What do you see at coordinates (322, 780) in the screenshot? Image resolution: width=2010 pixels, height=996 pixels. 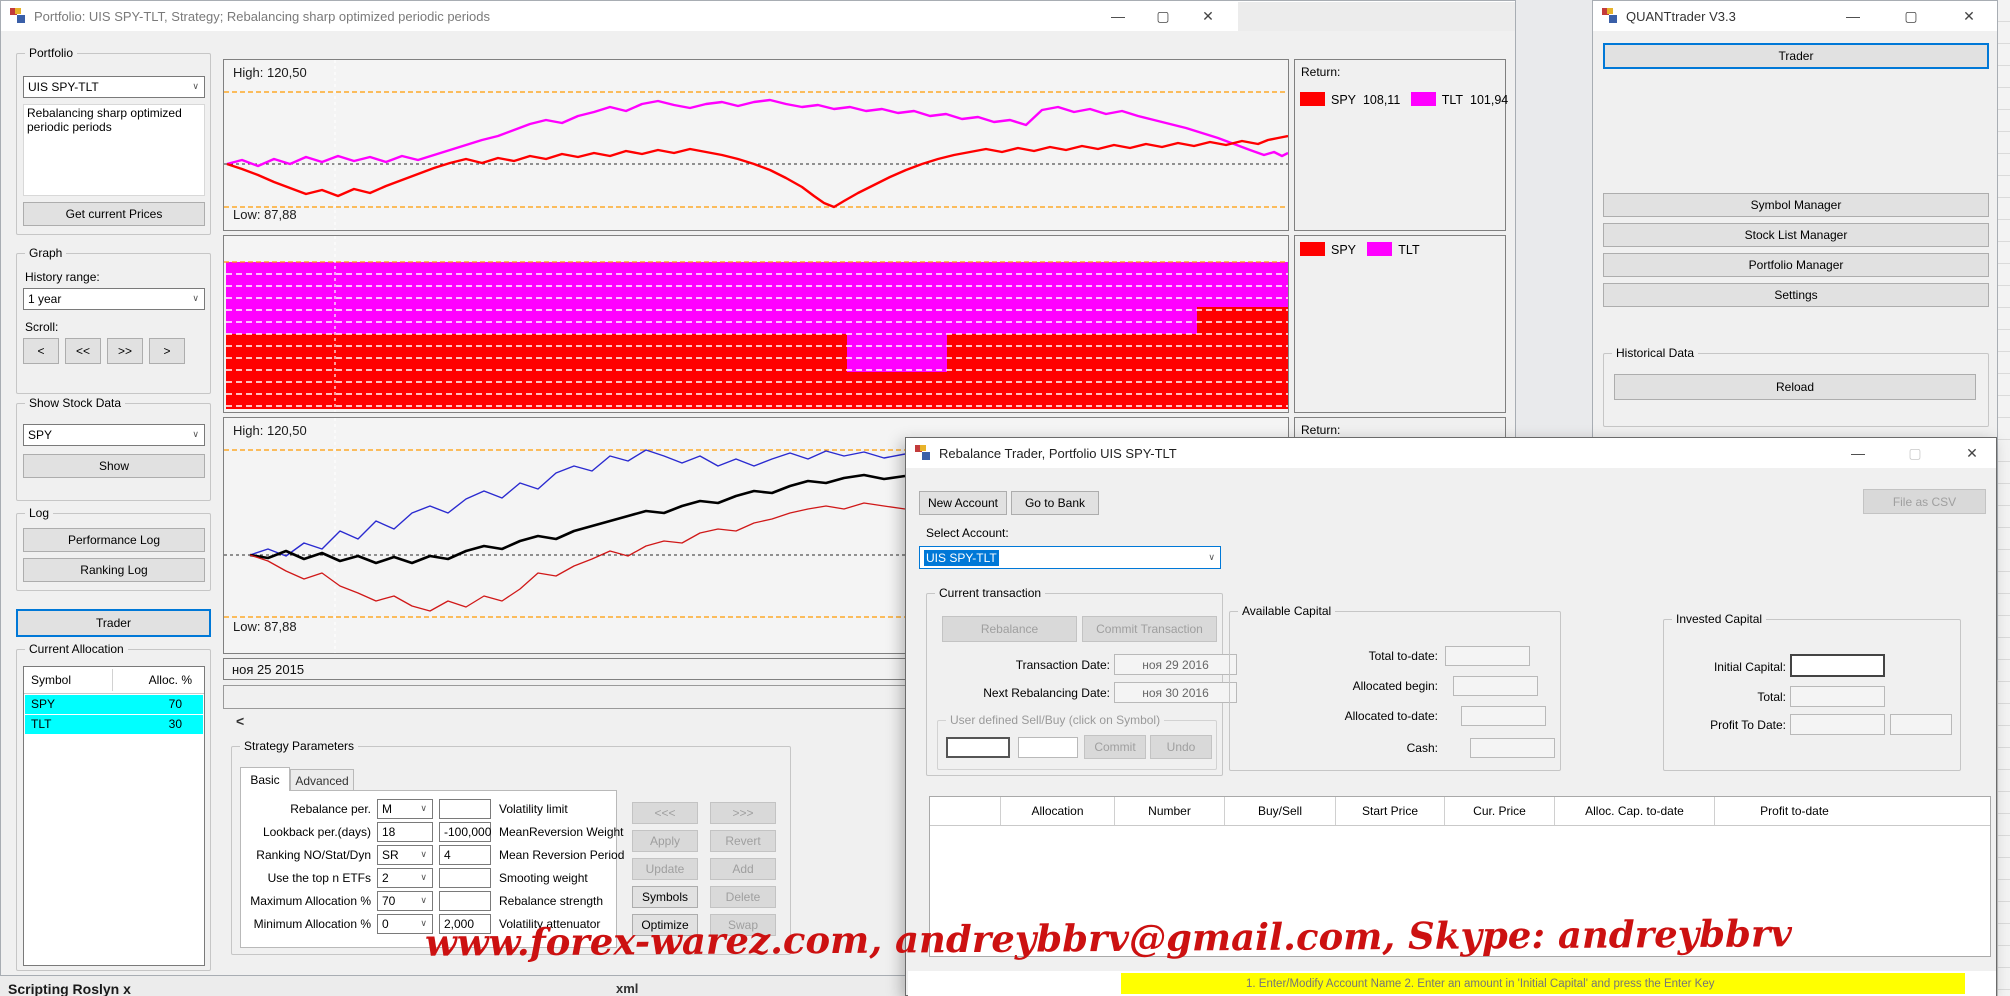 I see `tab-advanced: Advanced` at bounding box center [322, 780].